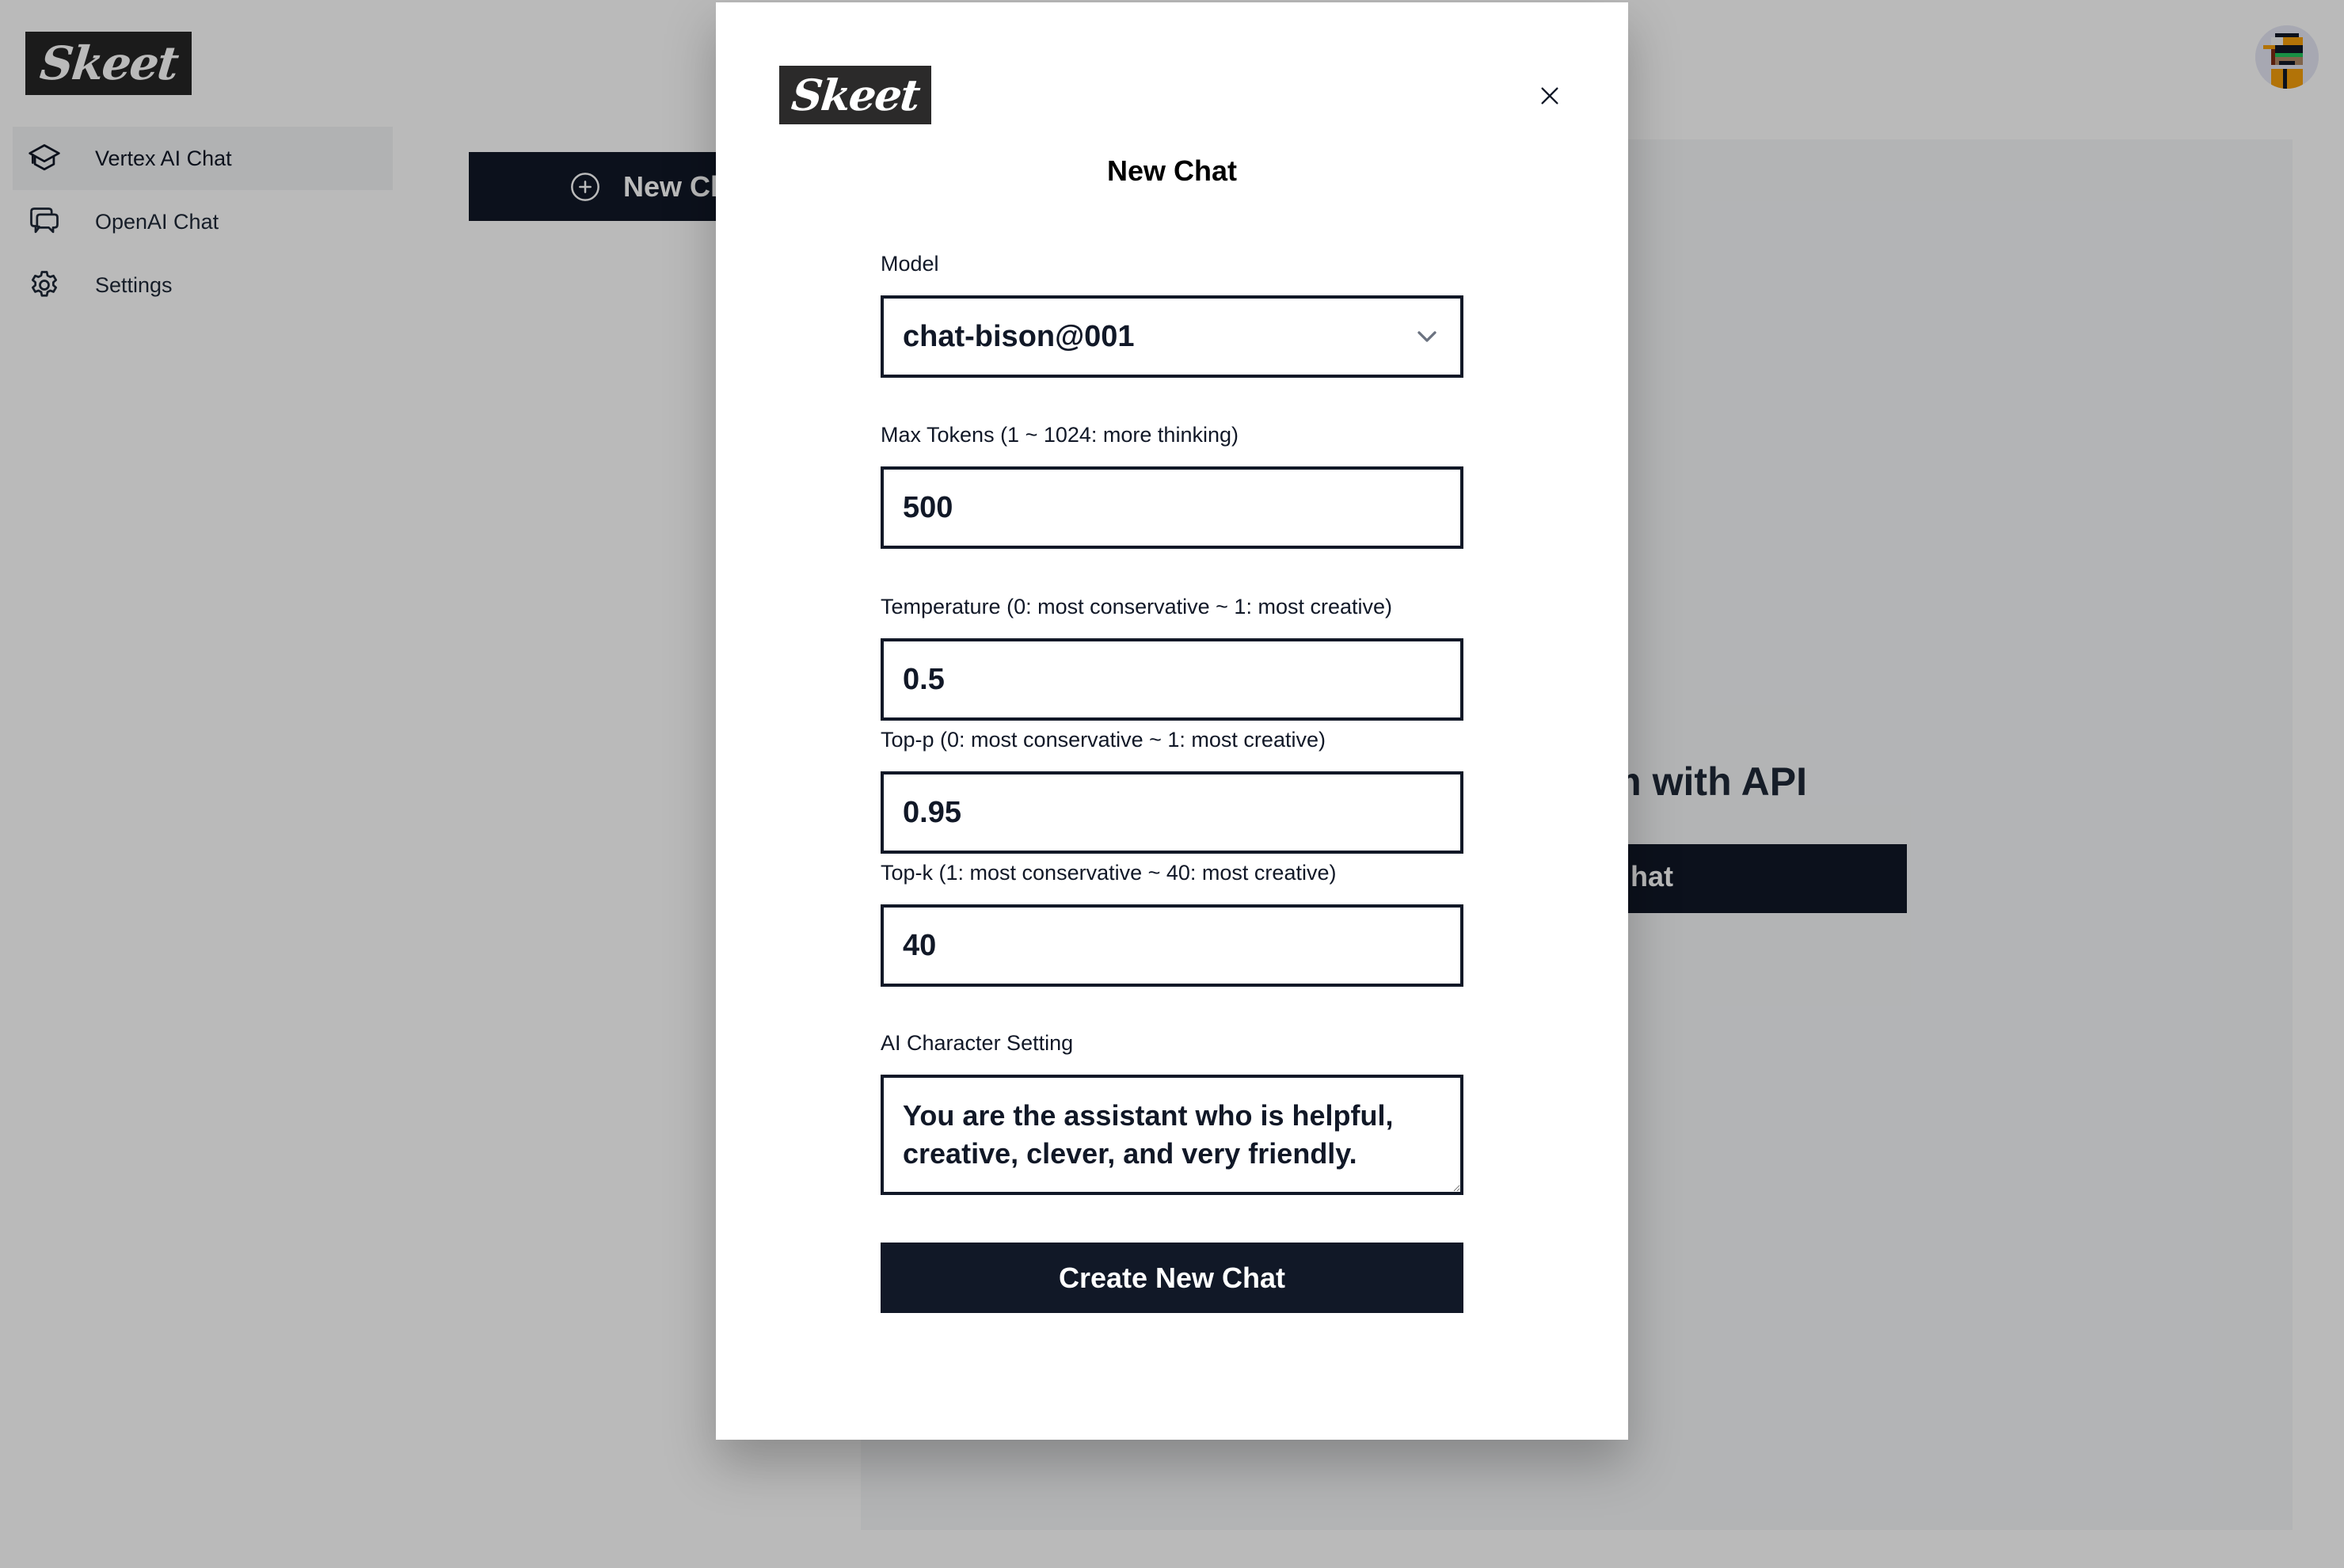 The height and width of the screenshot is (1568, 2344). What do you see at coordinates (1172, 813) in the screenshot?
I see `top-p-input` at bounding box center [1172, 813].